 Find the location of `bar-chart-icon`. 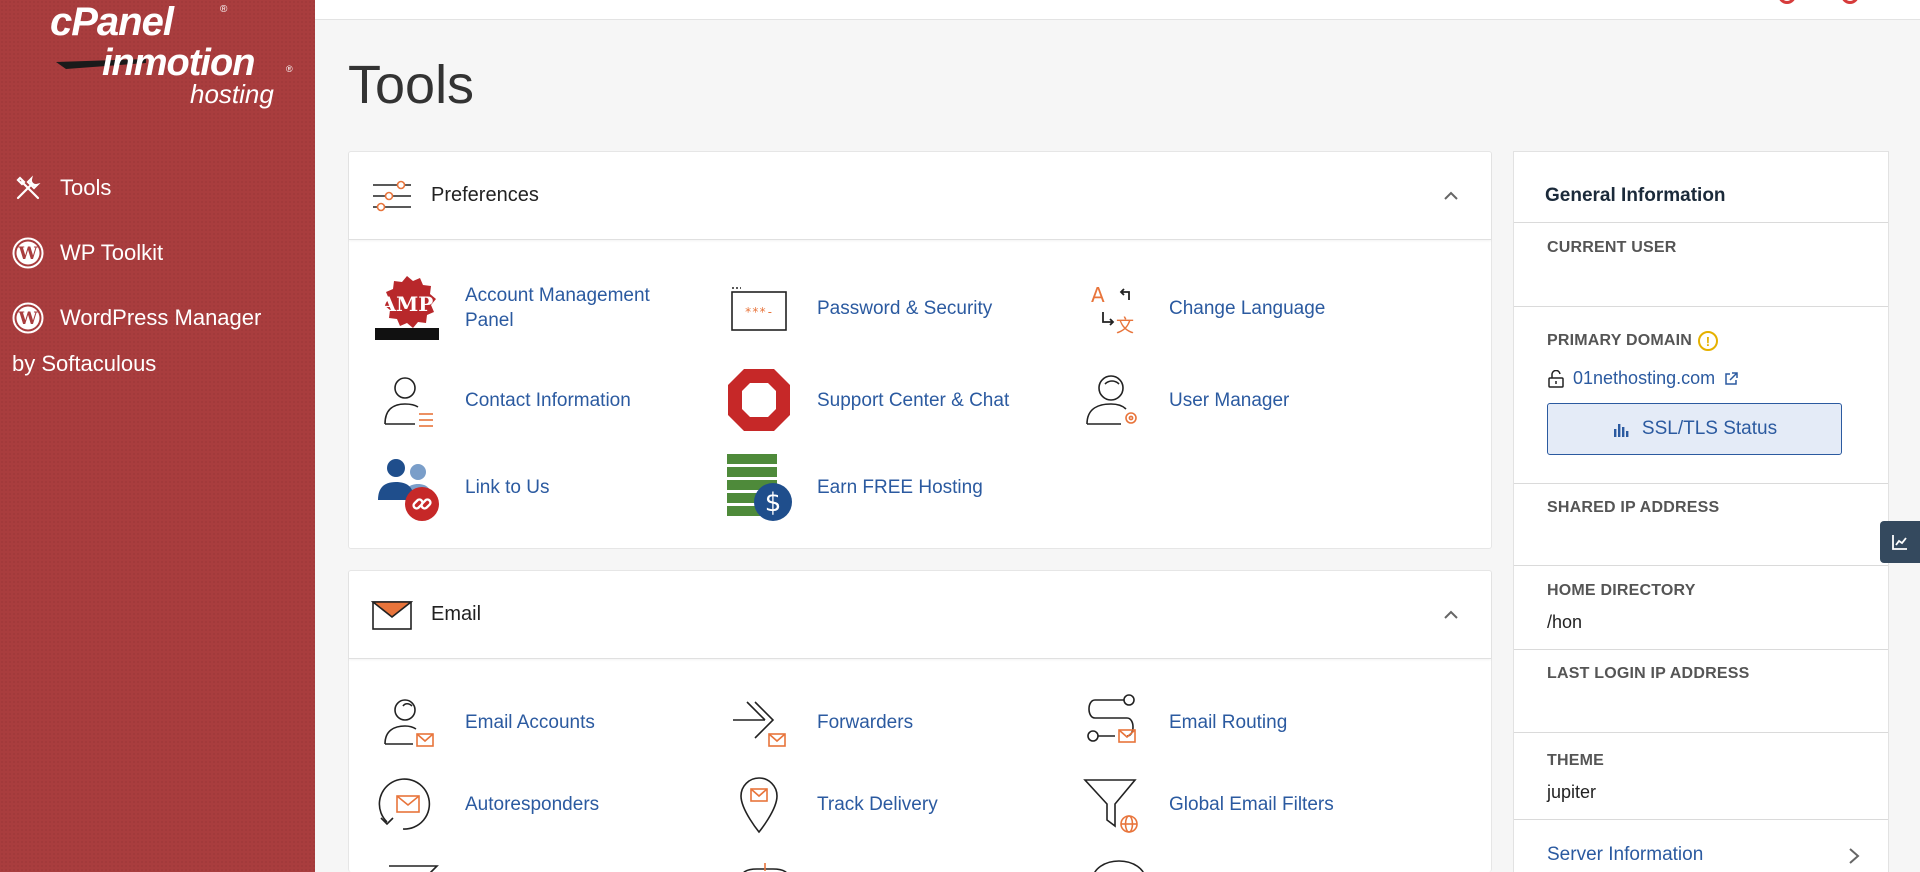

bar-chart-icon is located at coordinates (1621, 430).